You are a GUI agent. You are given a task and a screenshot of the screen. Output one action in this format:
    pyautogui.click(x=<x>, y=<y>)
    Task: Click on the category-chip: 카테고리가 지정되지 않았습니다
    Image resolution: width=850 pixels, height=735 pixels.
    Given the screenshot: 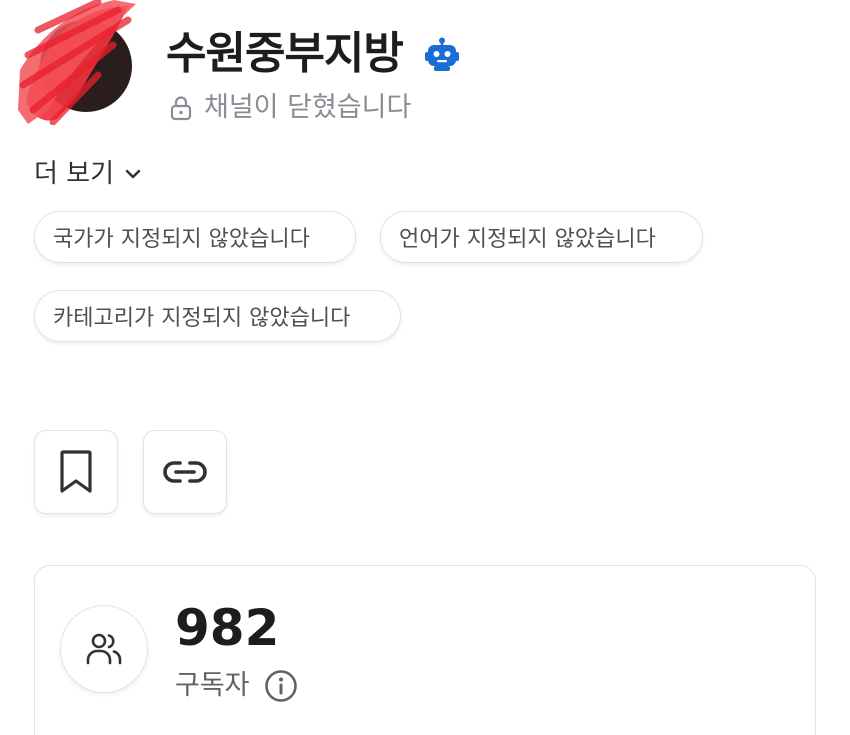 What is the action you would take?
    pyautogui.click(x=217, y=316)
    